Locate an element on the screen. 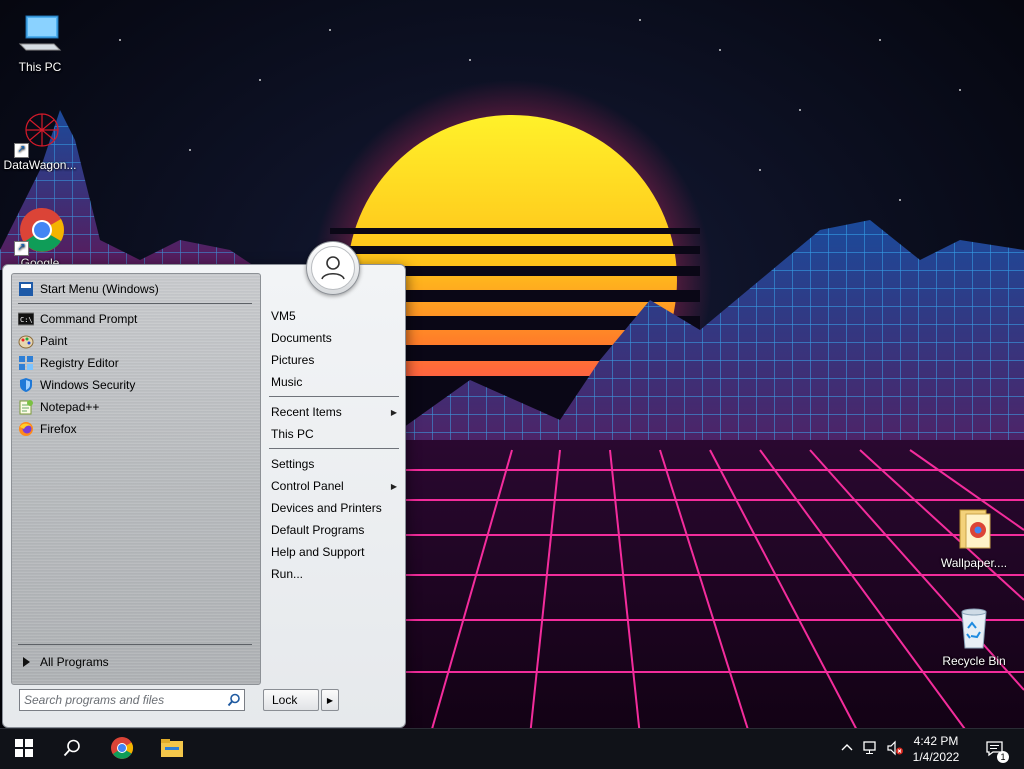 The image size is (1024, 769). taskbar-chrome-button is located at coordinates (122, 749).